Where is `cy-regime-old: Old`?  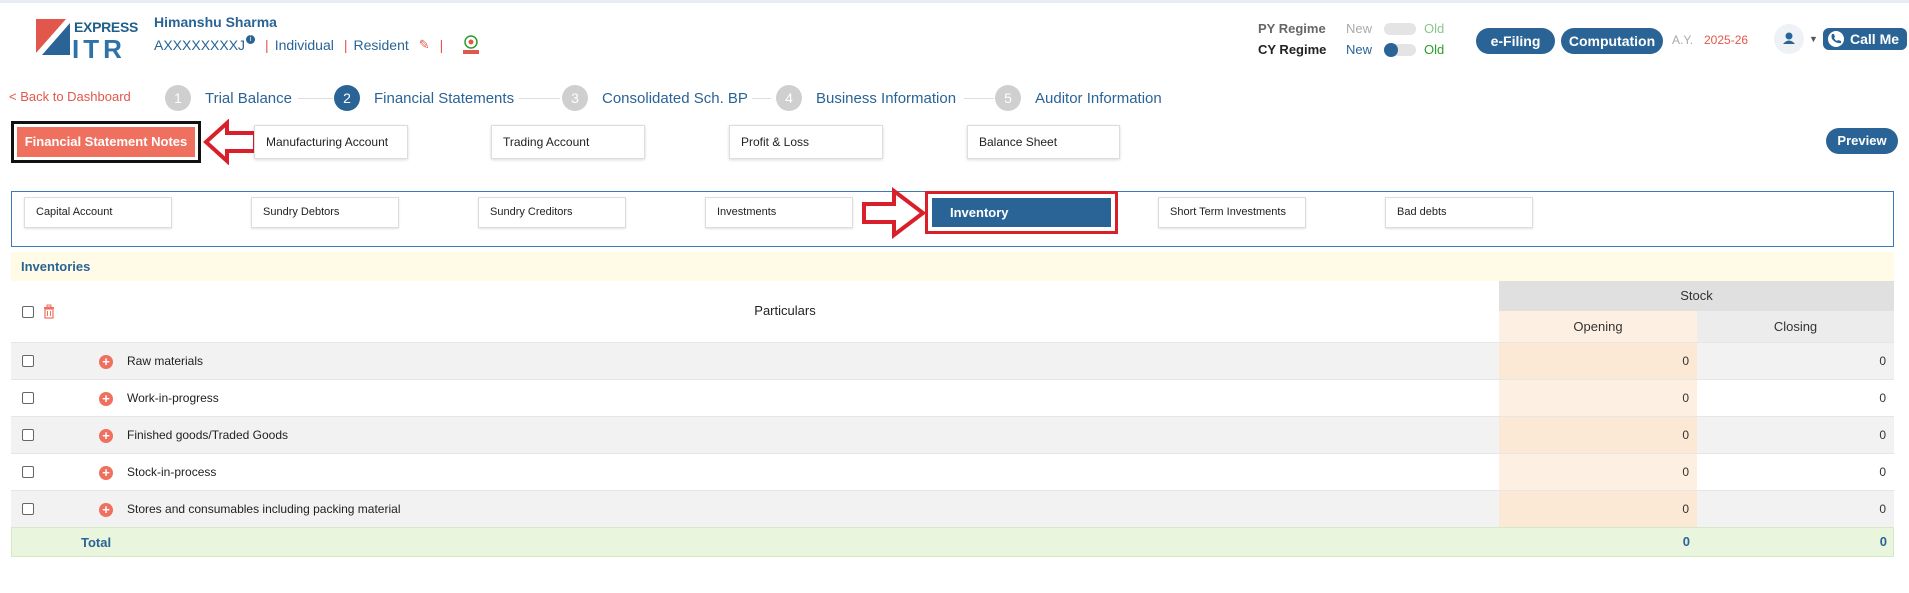
cy-regime-old: Old is located at coordinates (1434, 49).